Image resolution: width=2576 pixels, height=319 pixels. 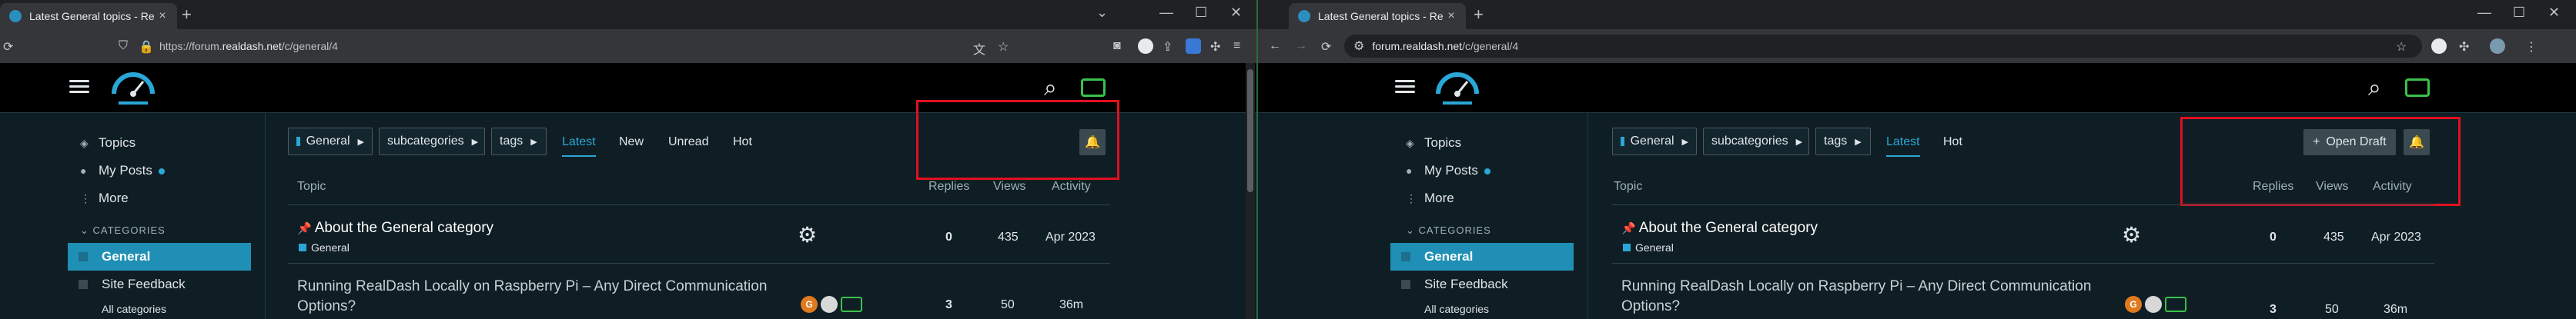 What do you see at coordinates (1102, 13) in the screenshot?
I see `tab-list-chevron-icon: ⌄` at bounding box center [1102, 13].